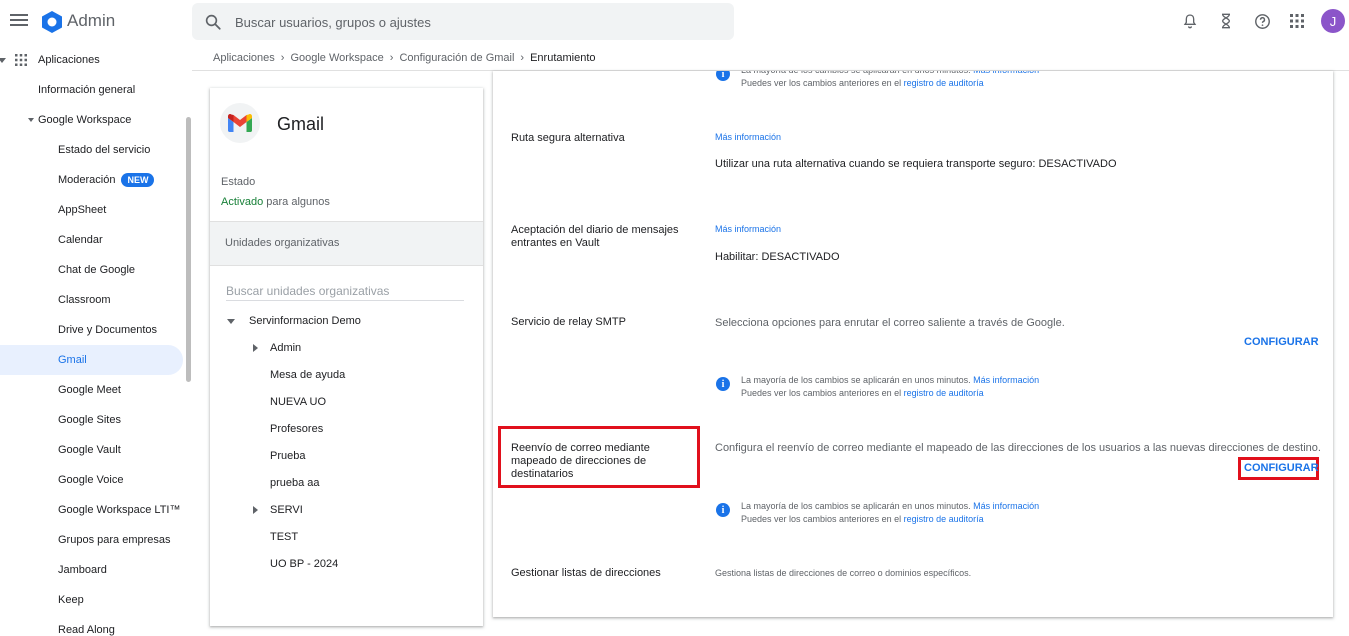 The height and width of the screenshot is (636, 1349). I want to click on sidebar-item-label: Google Vault, so click(89, 450).